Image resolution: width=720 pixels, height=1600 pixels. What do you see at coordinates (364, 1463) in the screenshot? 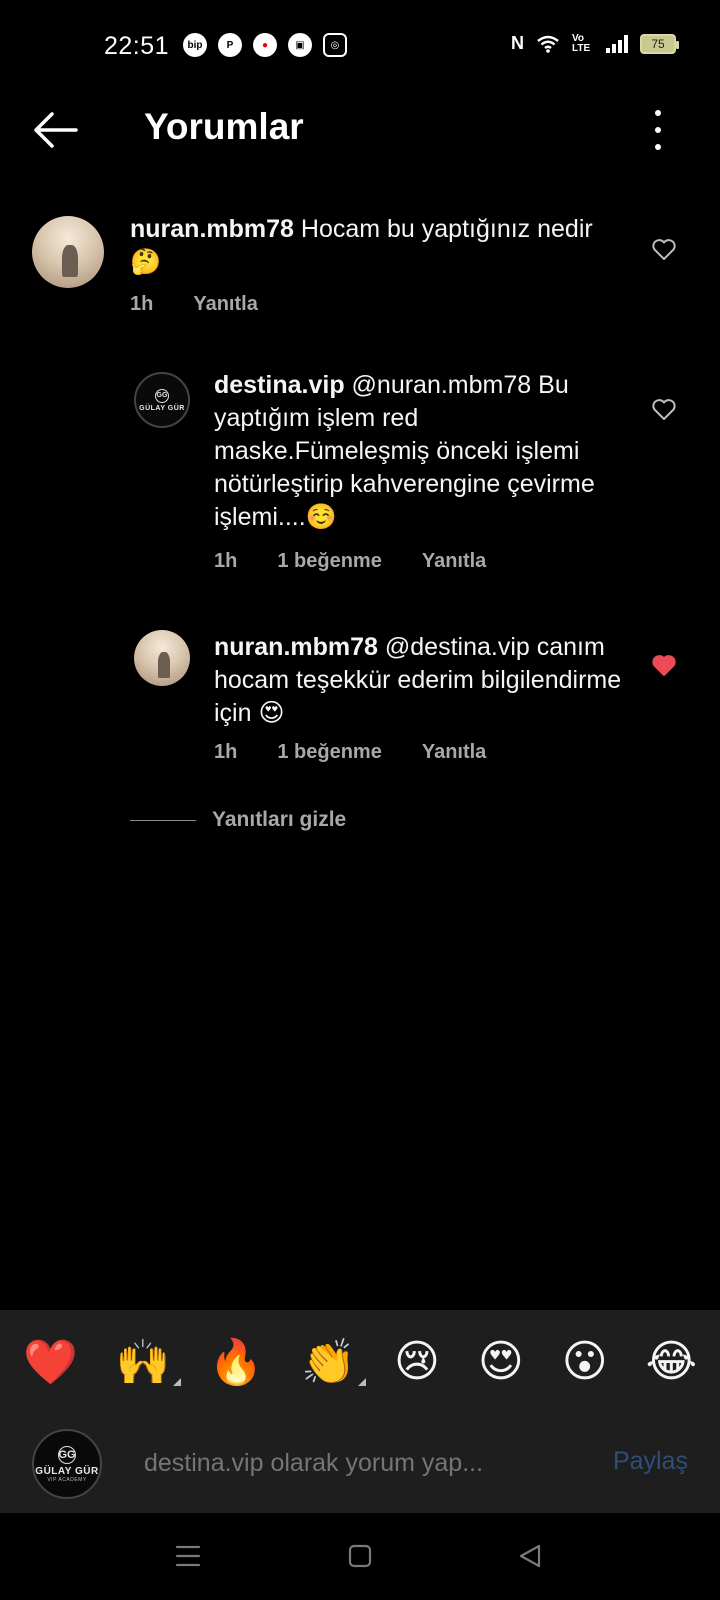
I see `comment-input` at bounding box center [364, 1463].